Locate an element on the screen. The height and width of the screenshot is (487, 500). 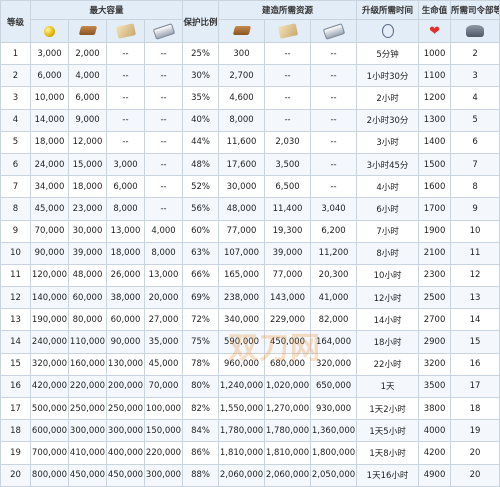
cell-build-stone: 6,500 is located at coordinates (288, 187).